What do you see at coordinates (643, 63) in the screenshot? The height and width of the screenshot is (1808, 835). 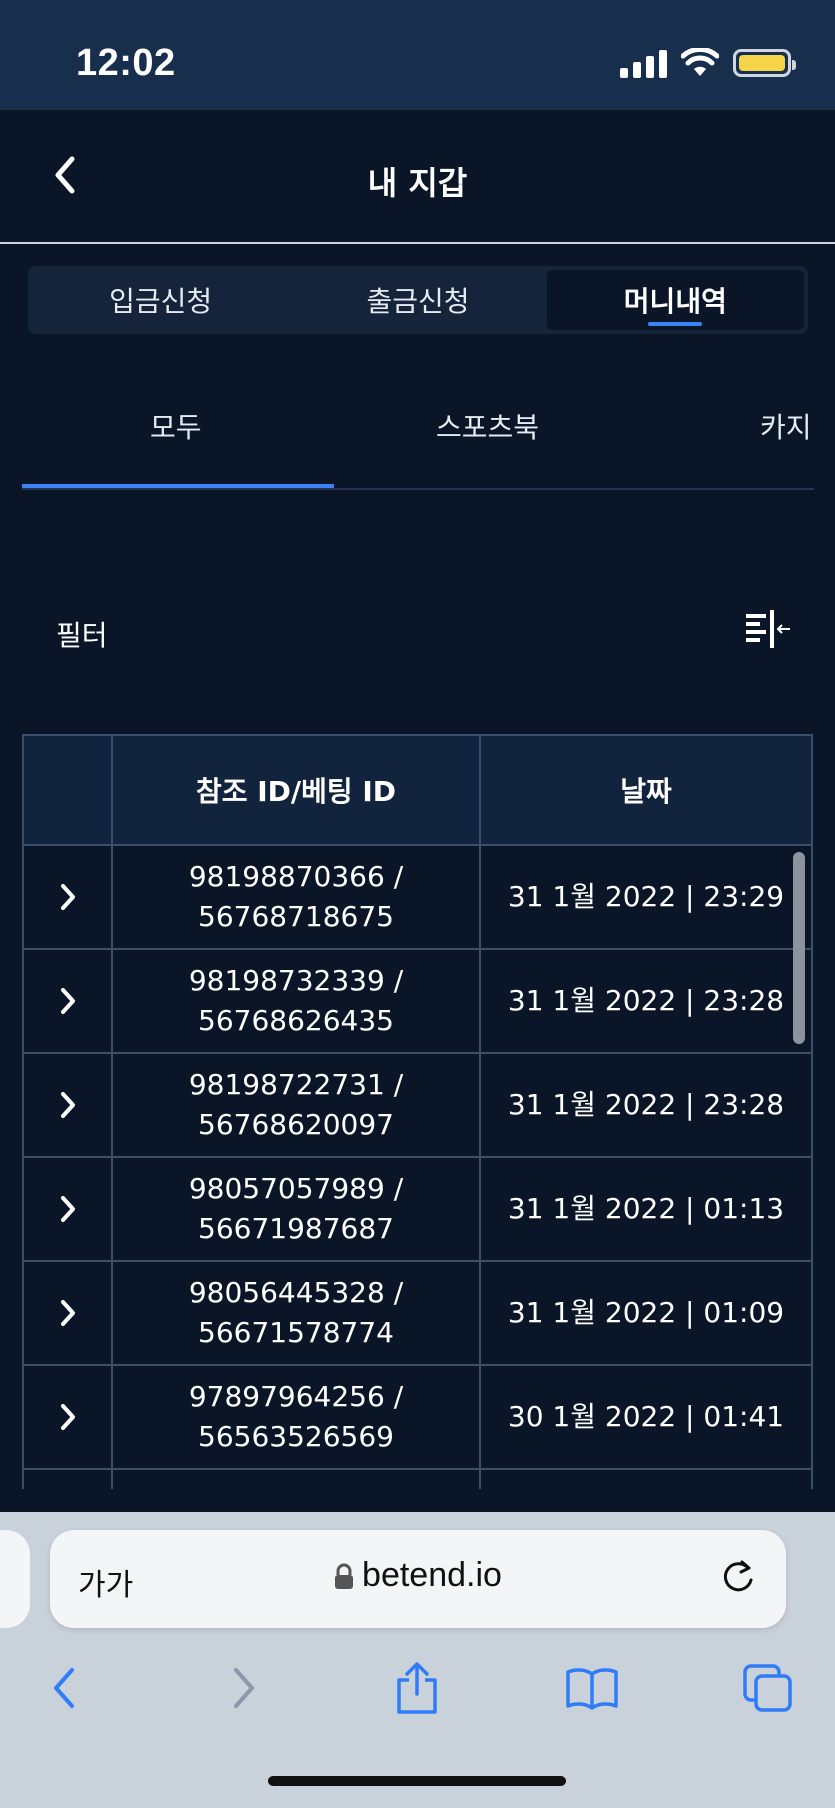 I see `cellular-signal-icon` at bounding box center [643, 63].